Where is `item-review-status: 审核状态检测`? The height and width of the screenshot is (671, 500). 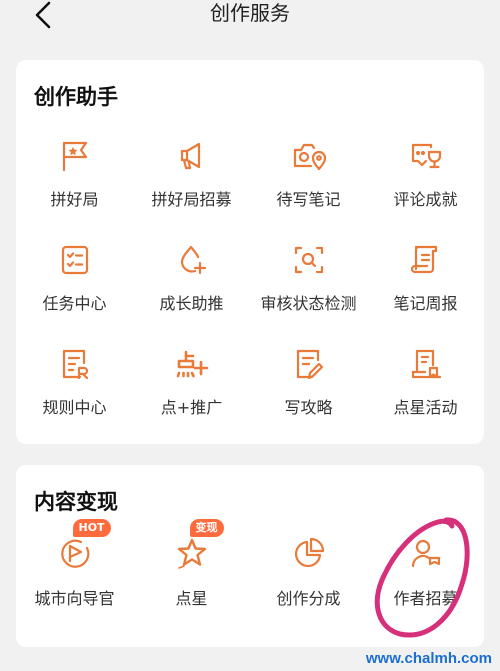 item-review-status: 审核状态检测 is located at coordinates (308, 294).